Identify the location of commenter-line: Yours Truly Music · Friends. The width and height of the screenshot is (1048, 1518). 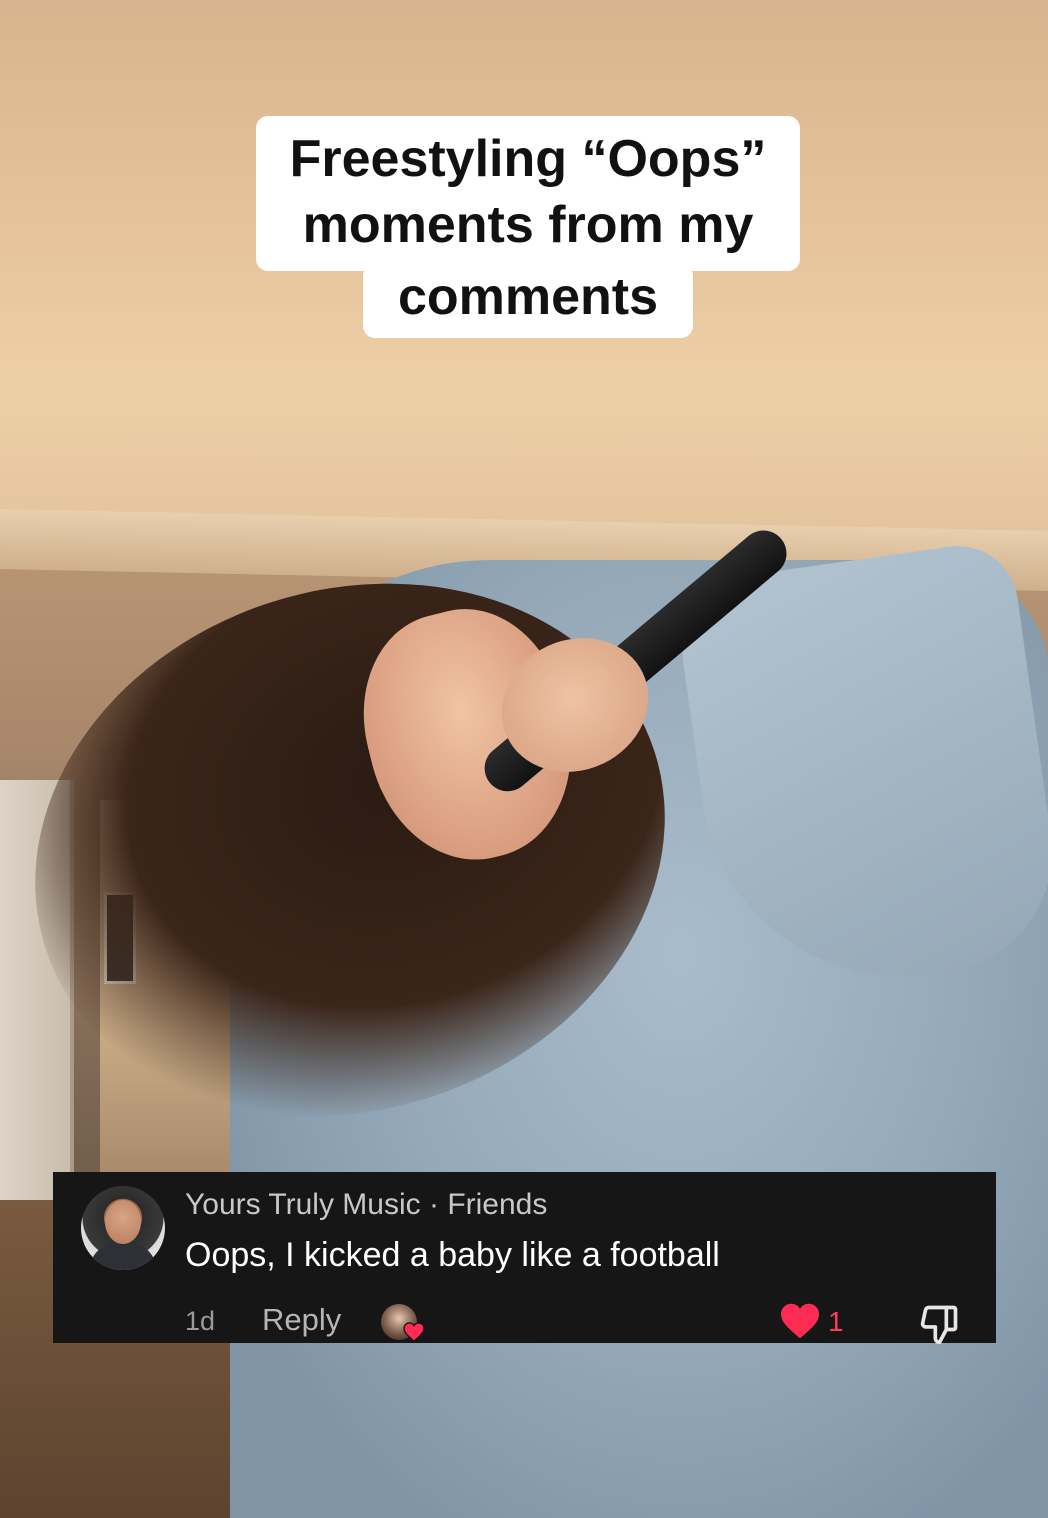
(366, 1205).